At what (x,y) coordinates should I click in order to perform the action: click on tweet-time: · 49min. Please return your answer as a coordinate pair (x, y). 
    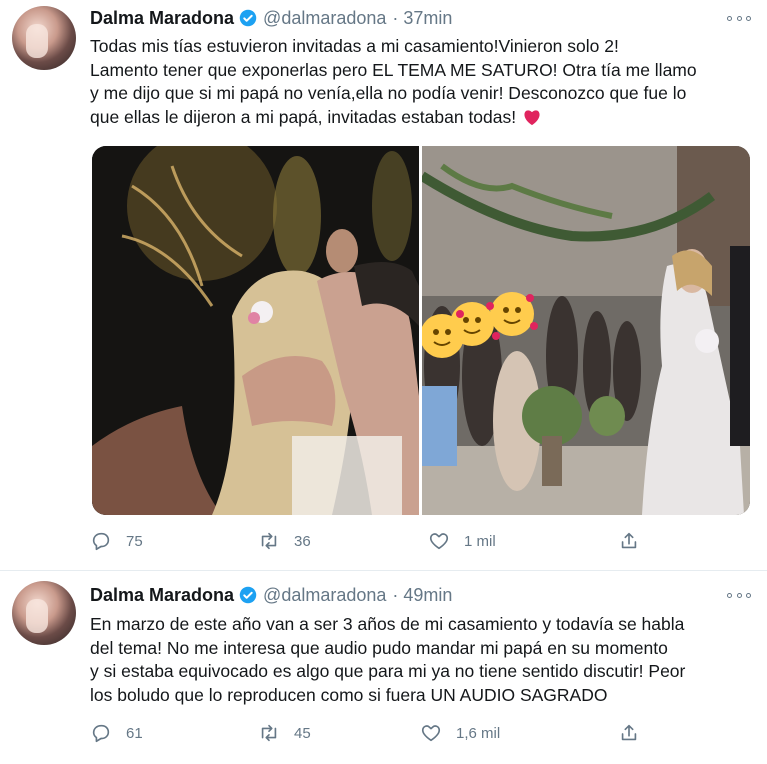
    Looking at the image, I should click on (422, 595).